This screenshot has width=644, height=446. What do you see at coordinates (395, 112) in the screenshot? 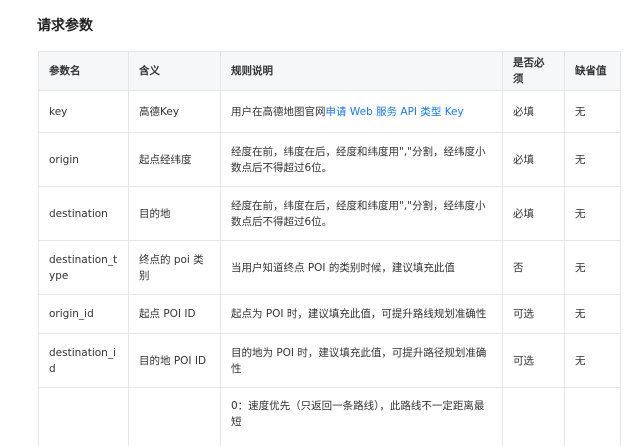
I see `apply-key-link: 申请 Web 服务 API 类型 Key` at bounding box center [395, 112].